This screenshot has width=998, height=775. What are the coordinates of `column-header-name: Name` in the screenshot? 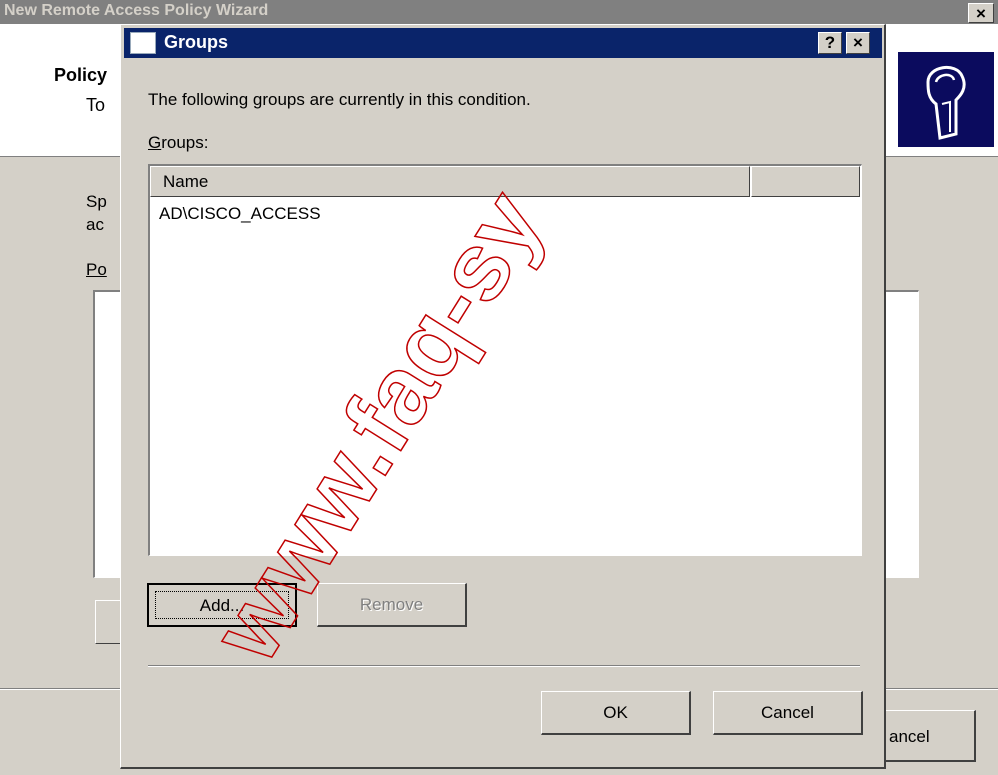 It's located at (450, 181).